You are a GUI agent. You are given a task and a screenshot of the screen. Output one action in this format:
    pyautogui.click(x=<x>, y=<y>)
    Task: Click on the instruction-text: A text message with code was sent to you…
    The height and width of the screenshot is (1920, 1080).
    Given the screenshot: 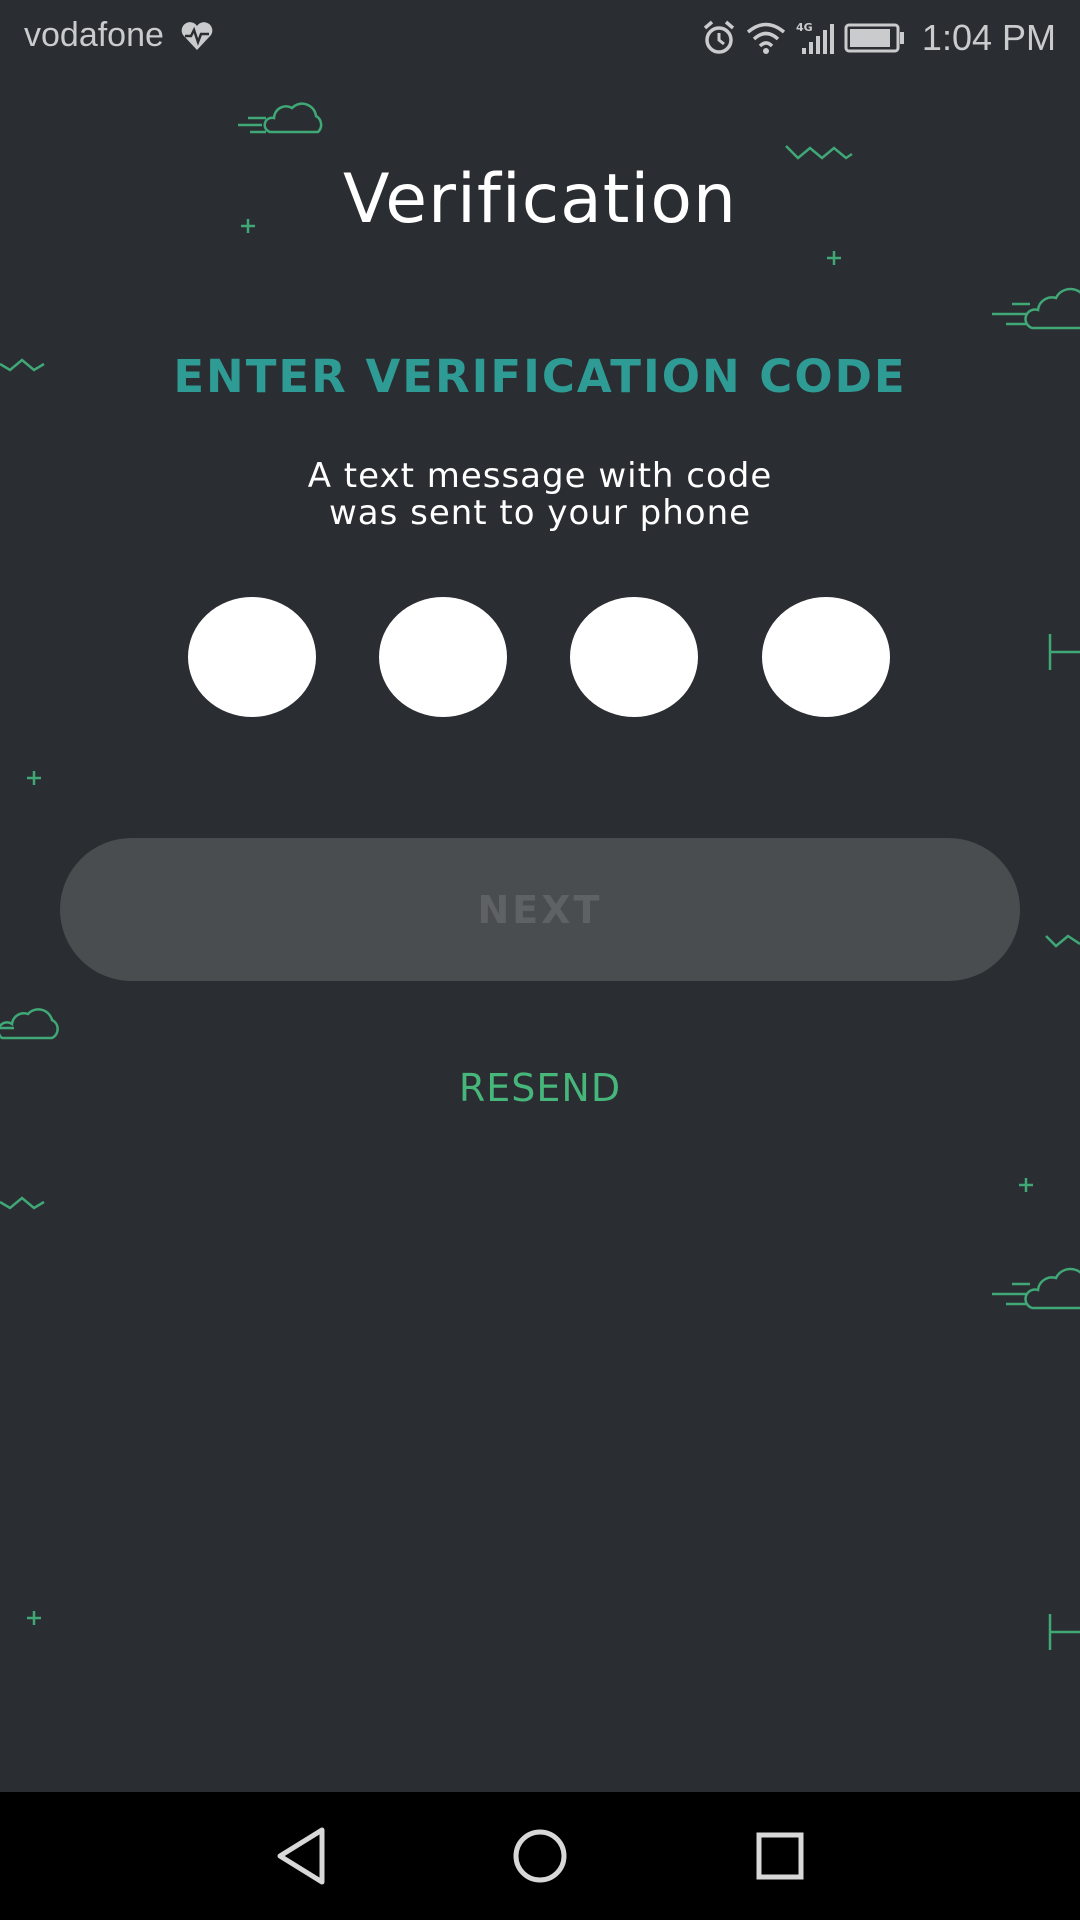 What is the action you would take?
    pyautogui.click(x=540, y=495)
    